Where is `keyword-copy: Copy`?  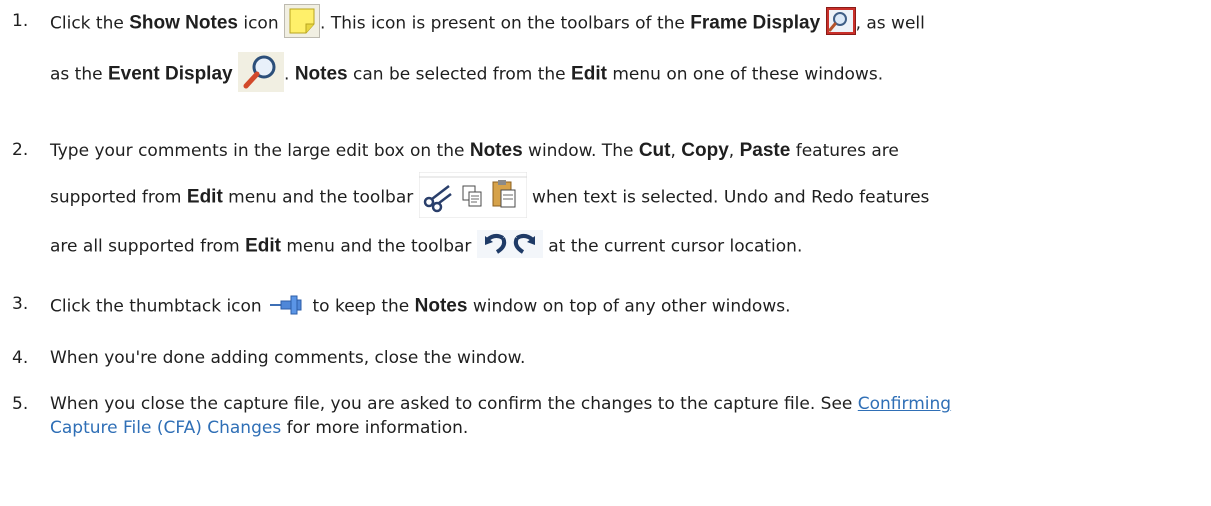 keyword-copy: Copy is located at coordinates (705, 150).